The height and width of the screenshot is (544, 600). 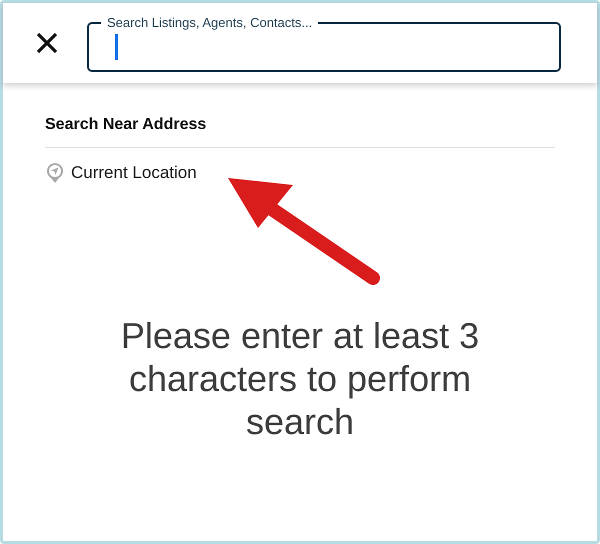 I want to click on empty-message: Please enter at least 3 characters to perform search, so click(x=300, y=379).